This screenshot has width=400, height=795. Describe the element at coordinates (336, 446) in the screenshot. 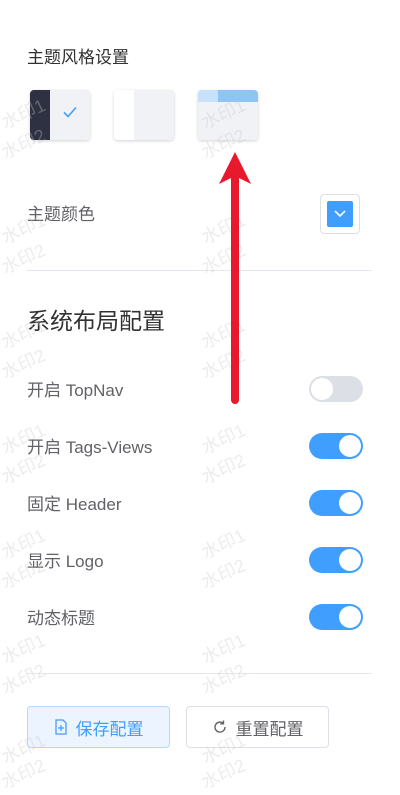

I see `tags-views-switch` at that location.